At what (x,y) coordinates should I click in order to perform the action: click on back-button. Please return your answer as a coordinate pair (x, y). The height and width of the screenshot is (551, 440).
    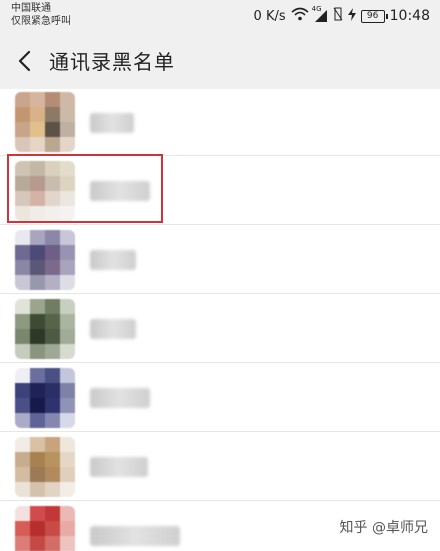
    Looking at the image, I should click on (24, 60).